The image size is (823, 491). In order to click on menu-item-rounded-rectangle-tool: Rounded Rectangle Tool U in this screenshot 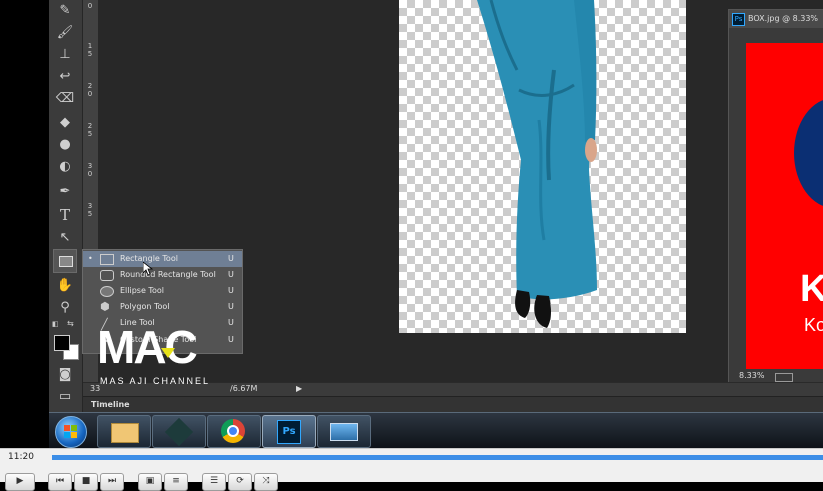, I will do `click(162, 275)`.